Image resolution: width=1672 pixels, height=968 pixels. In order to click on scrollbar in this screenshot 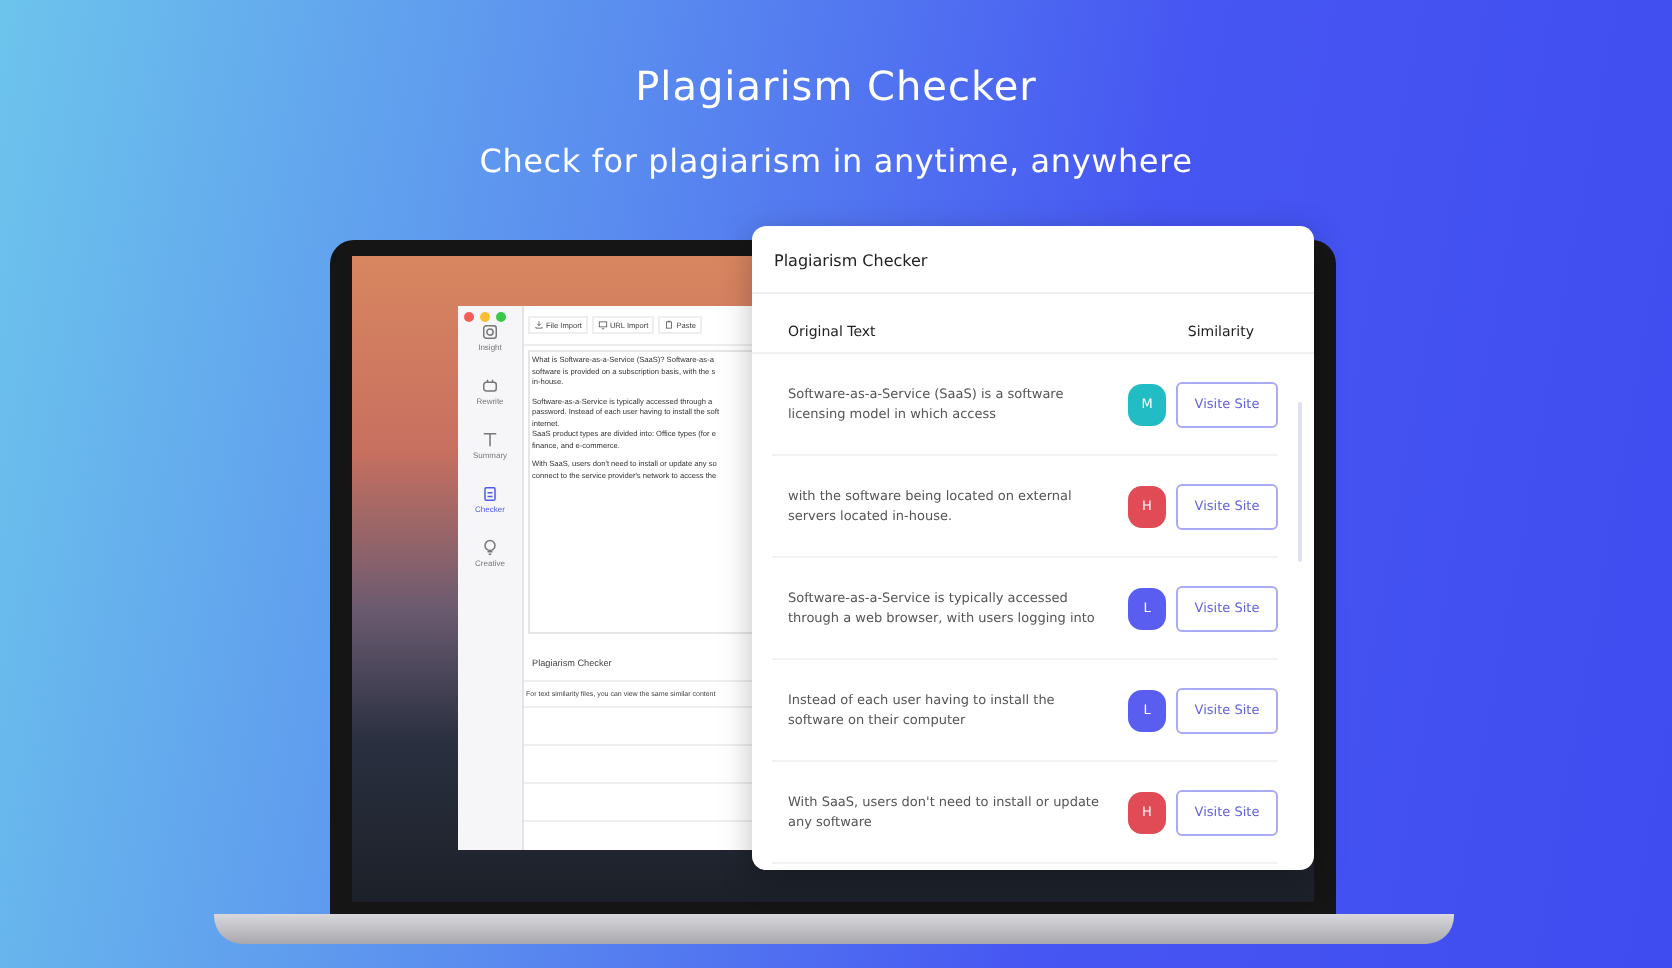, I will do `click(1300, 482)`.